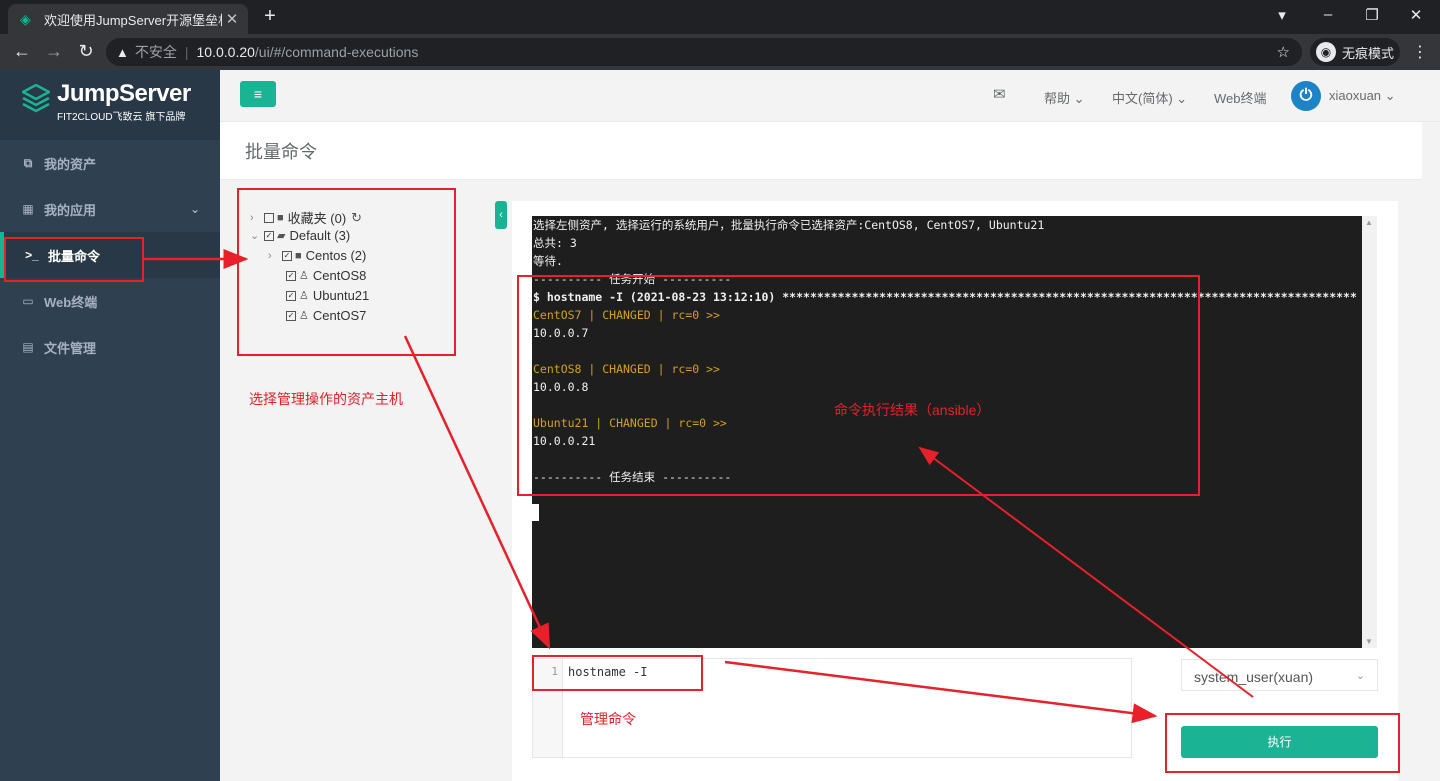 The height and width of the screenshot is (781, 1440). Describe the element at coordinates (1283, 52) in the screenshot. I see `bookmark-star-icon: ☆` at that location.